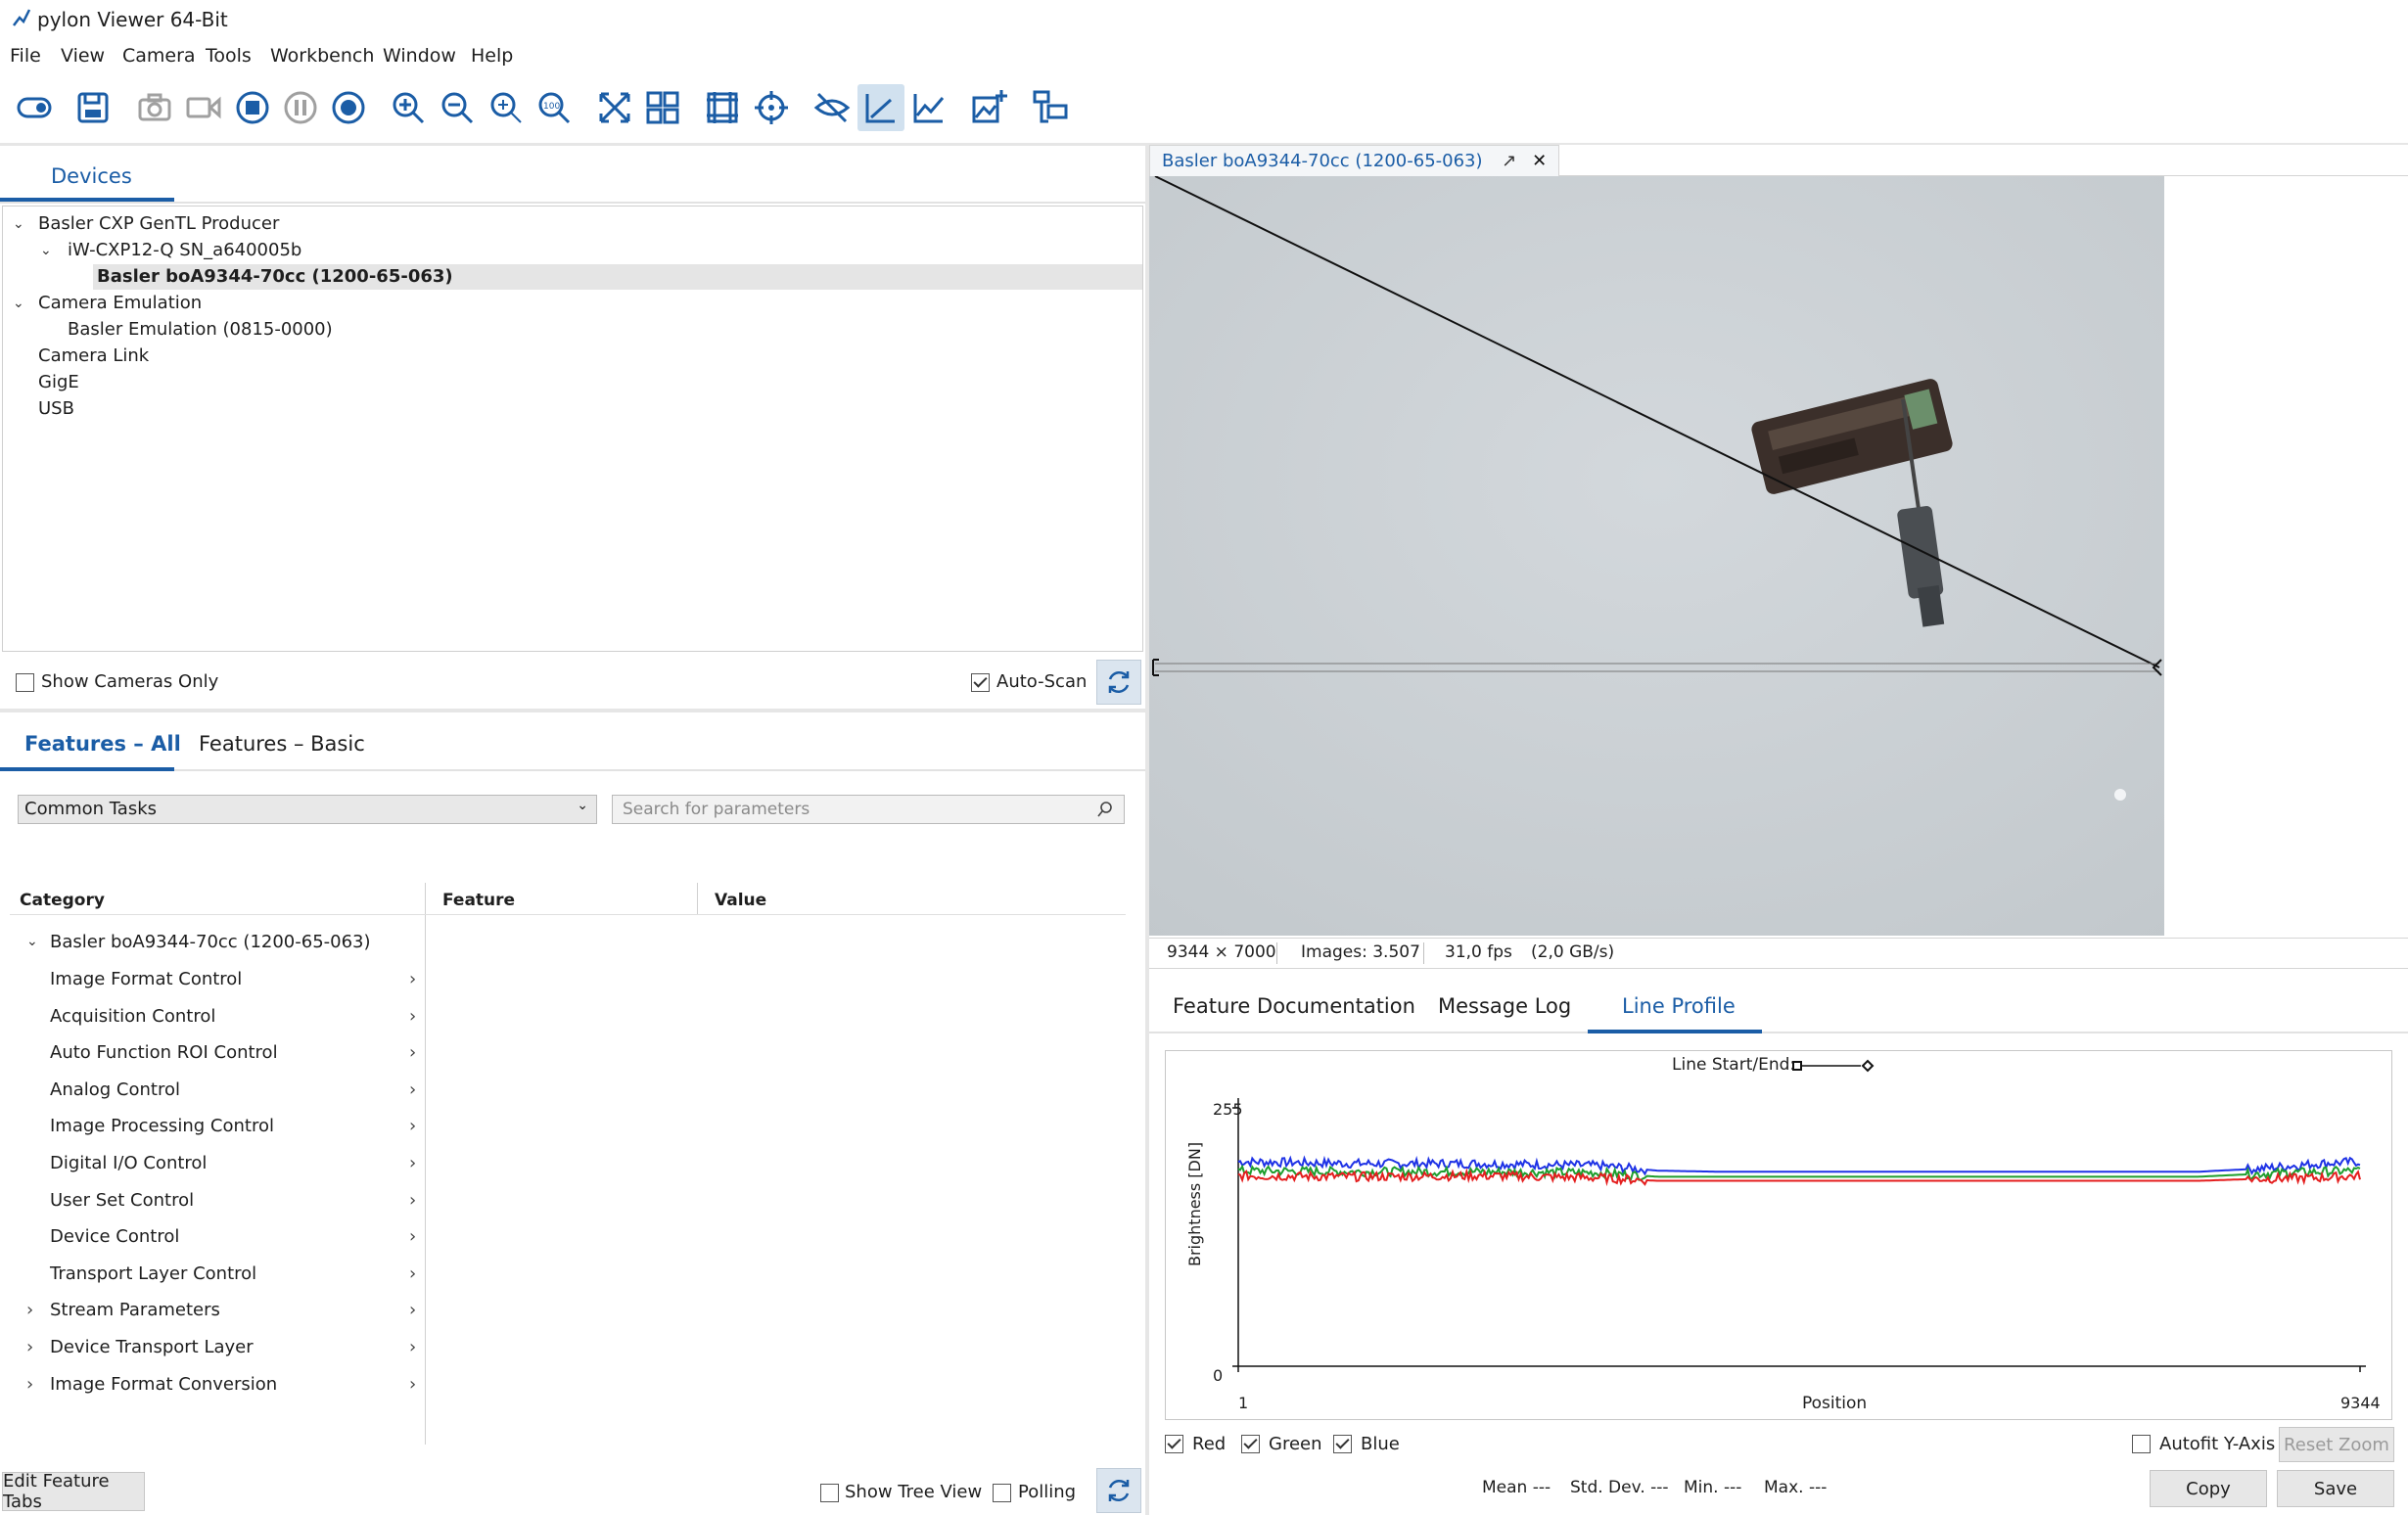 This screenshot has height=1515, width=2408. Describe the element at coordinates (25, 682) in the screenshot. I see `show-cameras-only-checkbox` at that location.